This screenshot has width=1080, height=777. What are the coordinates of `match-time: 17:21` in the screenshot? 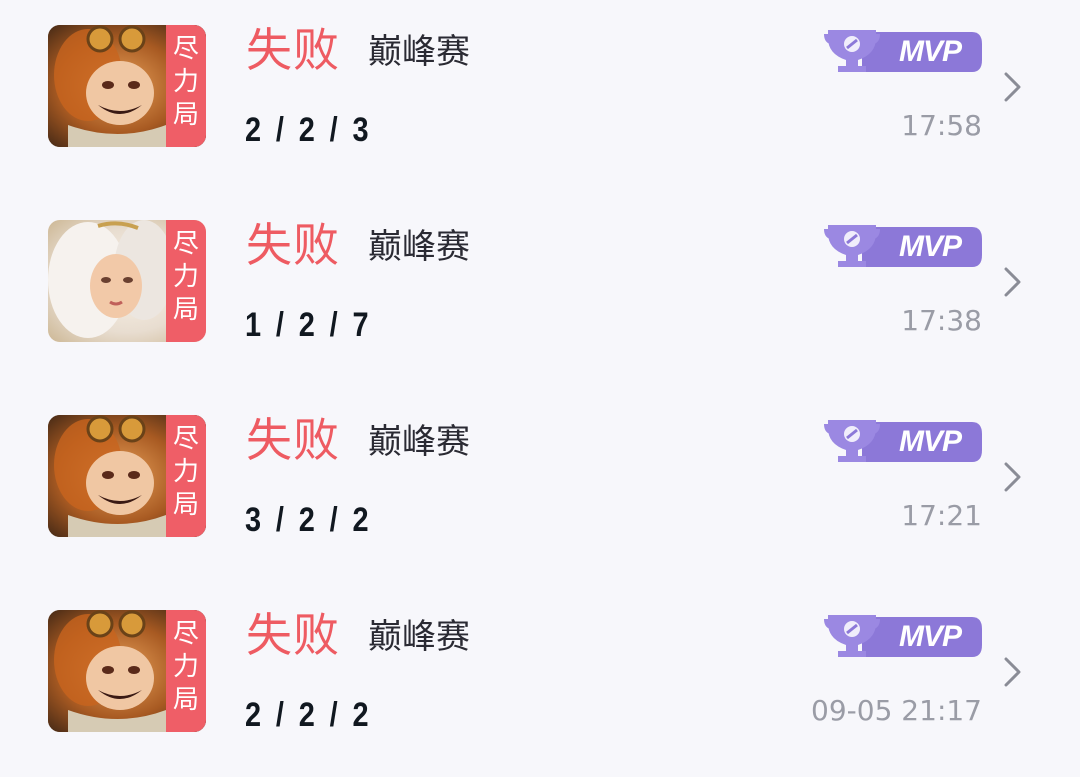 It's located at (941, 515).